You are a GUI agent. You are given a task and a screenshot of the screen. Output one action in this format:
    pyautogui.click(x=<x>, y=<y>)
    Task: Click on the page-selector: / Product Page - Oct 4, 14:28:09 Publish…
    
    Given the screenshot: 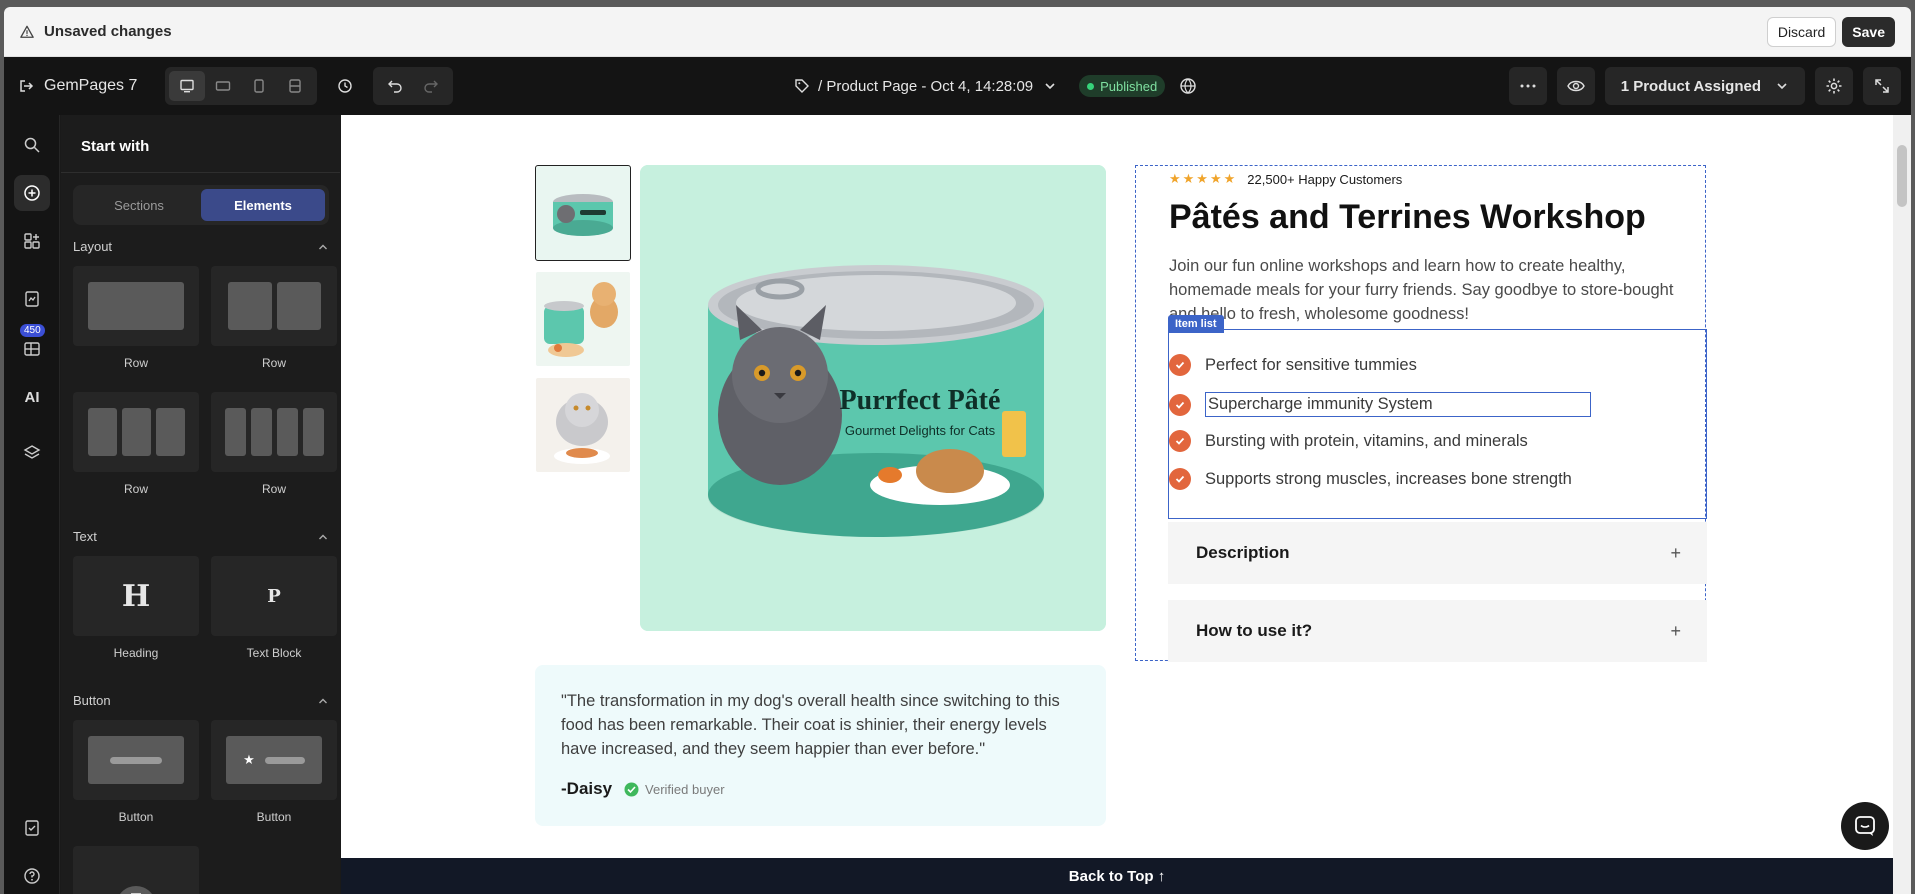 What is the action you would take?
    pyautogui.click(x=995, y=86)
    